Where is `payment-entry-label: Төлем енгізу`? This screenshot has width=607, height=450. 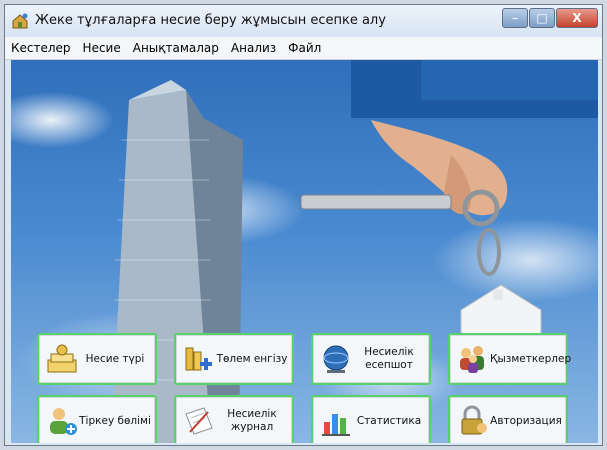 payment-entry-label: Төлем енгізу is located at coordinates (252, 358).